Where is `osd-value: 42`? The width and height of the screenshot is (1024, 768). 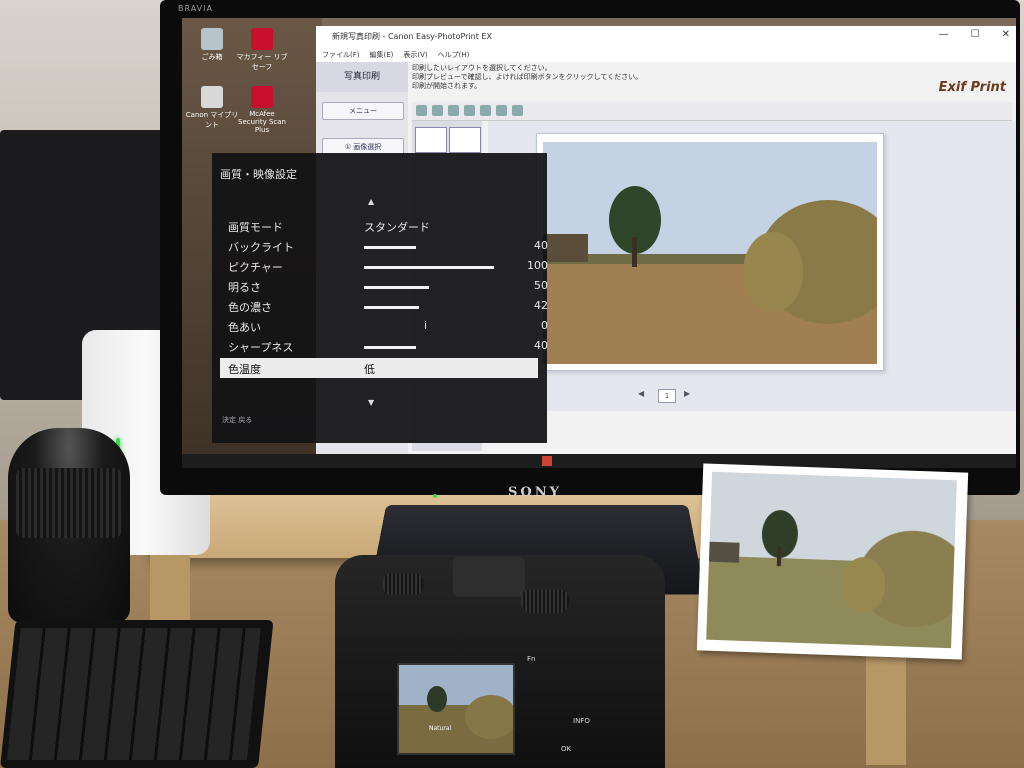 osd-value: 42 is located at coordinates (532, 305).